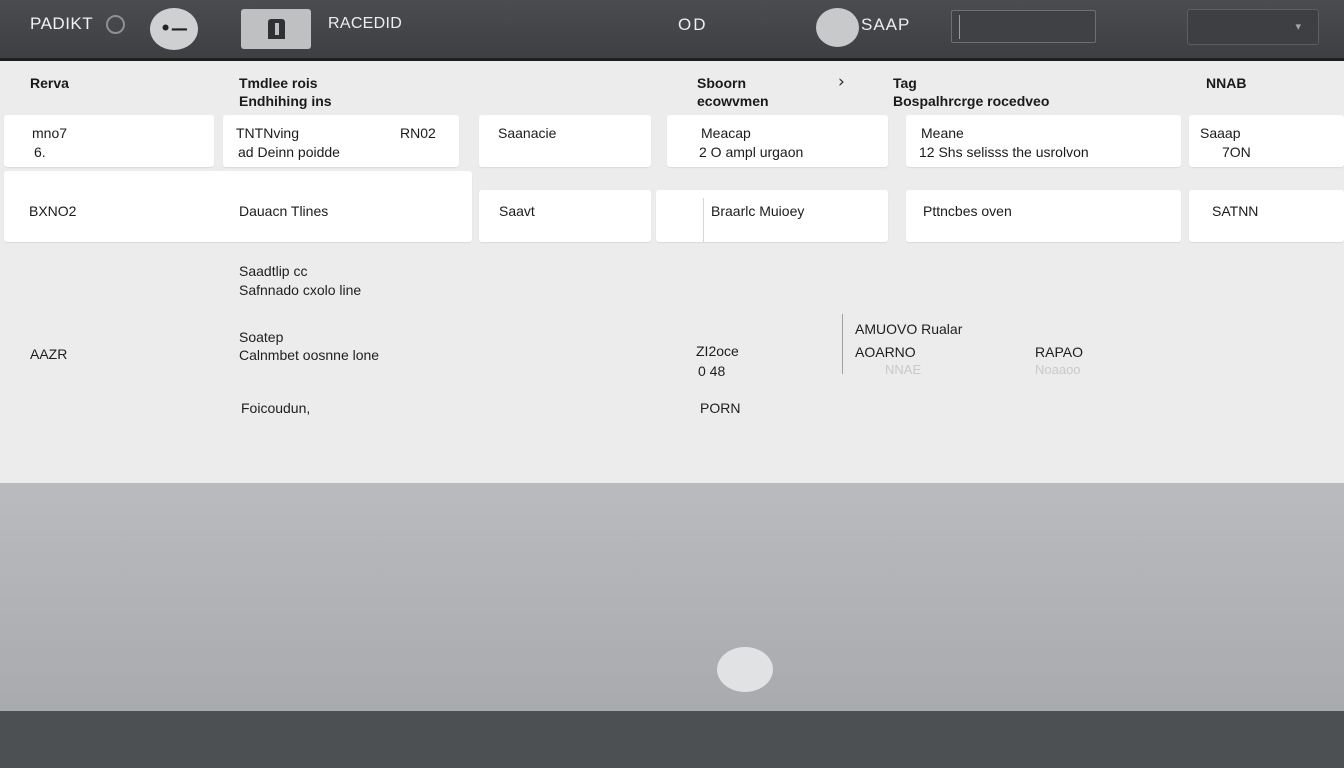 The height and width of the screenshot is (768, 1344). Describe the element at coordinates (672, 29) in the screenshot. I see `top-toolbar` at that location.